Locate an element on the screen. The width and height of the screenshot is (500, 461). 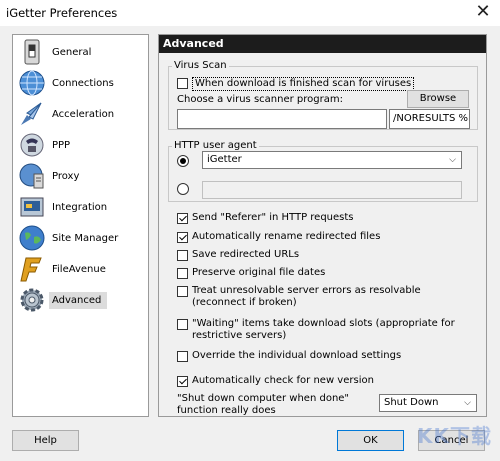
sidebar-item-label: Integration is located at coordinates (80, 207).